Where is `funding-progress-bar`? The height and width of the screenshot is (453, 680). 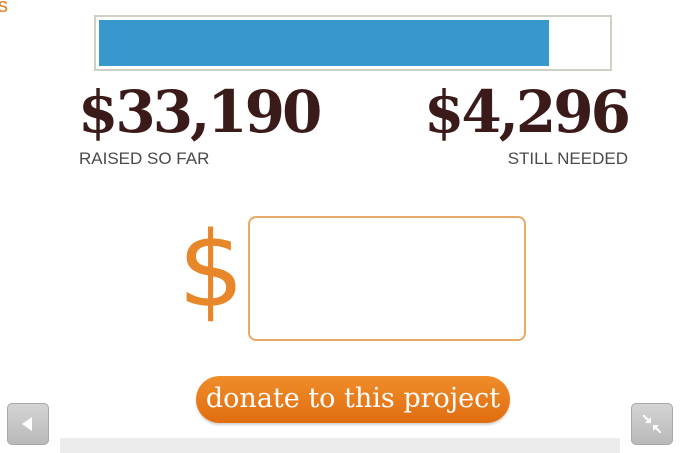 funding-progress-bar is located at coordinates (353, 43).